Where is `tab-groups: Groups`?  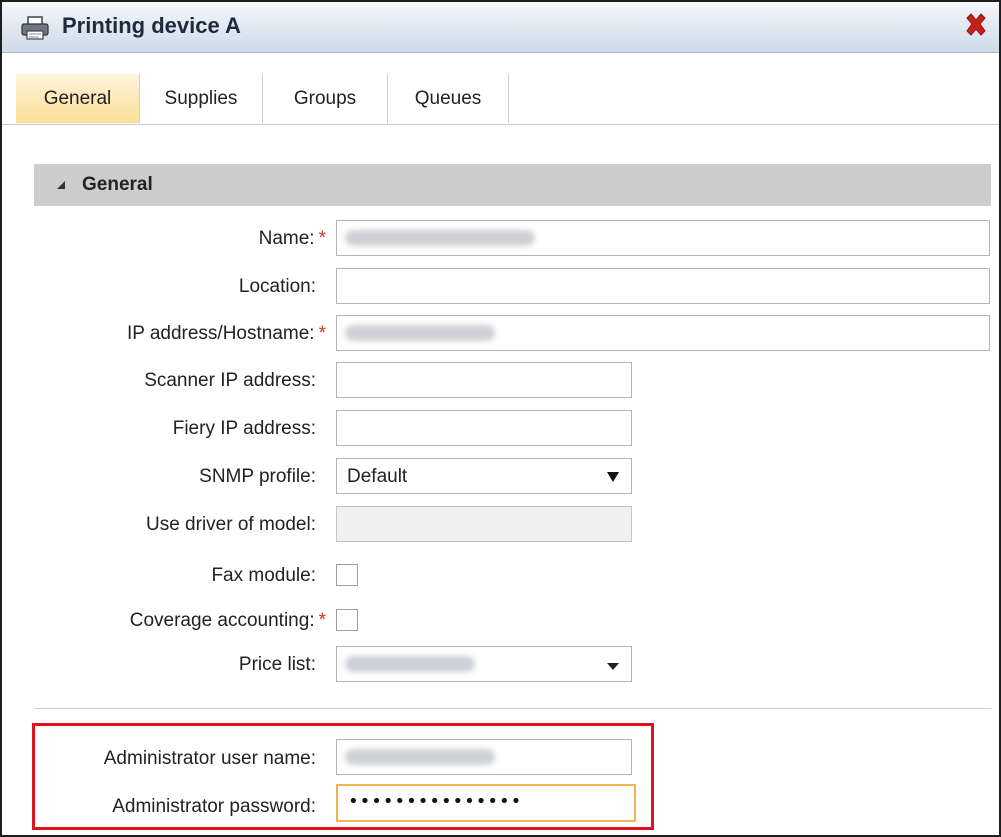
tab-groups: Groups is located at coordinates (325, 98).